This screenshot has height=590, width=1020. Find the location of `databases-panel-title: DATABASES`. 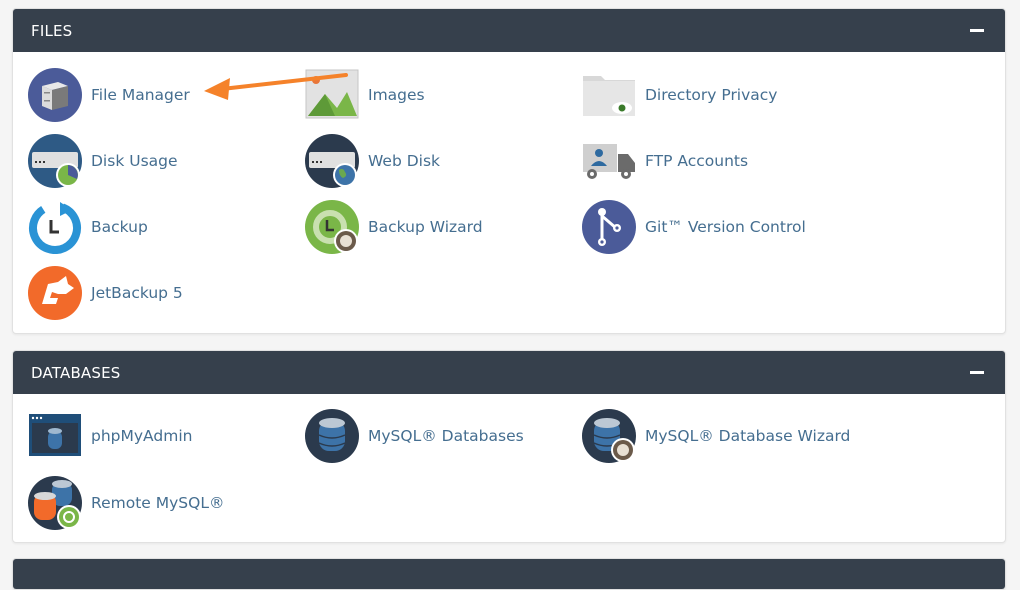

databases-panel-title: DATABASES is located at coordinates (76, 372).